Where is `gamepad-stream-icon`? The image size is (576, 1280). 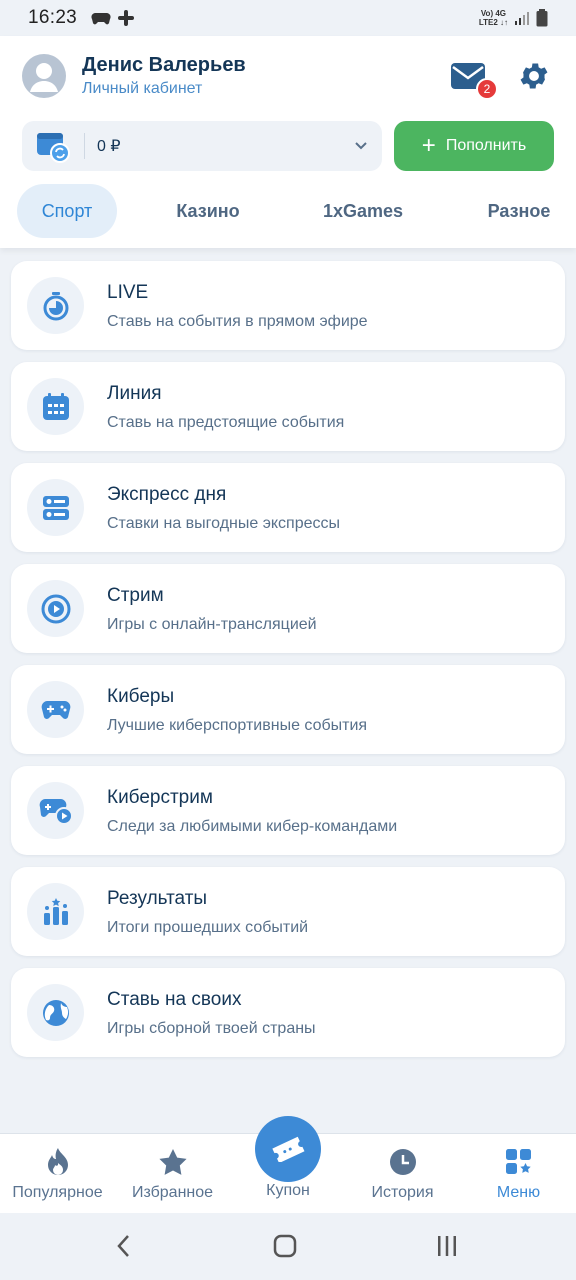
gamepad-stream-icon is located at coordinates (55, 810).